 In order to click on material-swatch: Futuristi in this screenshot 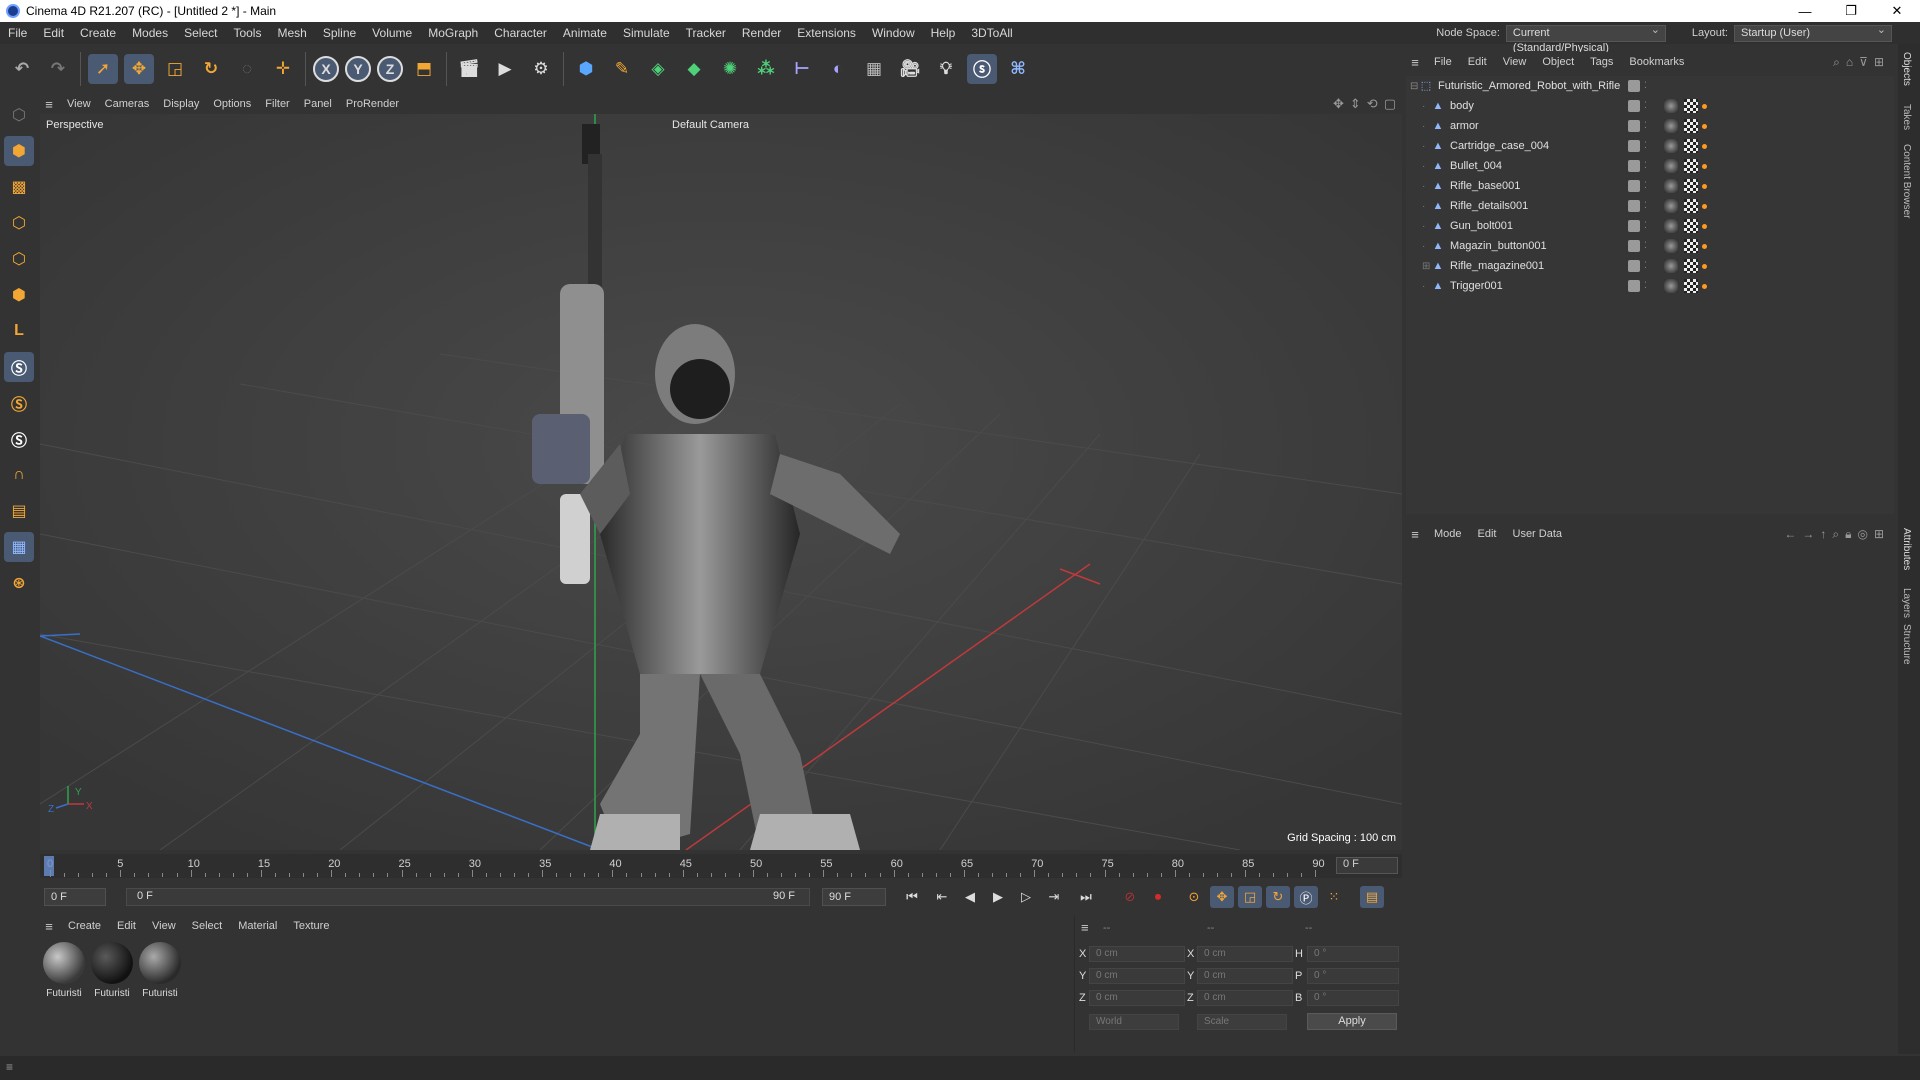, I will do `click(160, 970)`.